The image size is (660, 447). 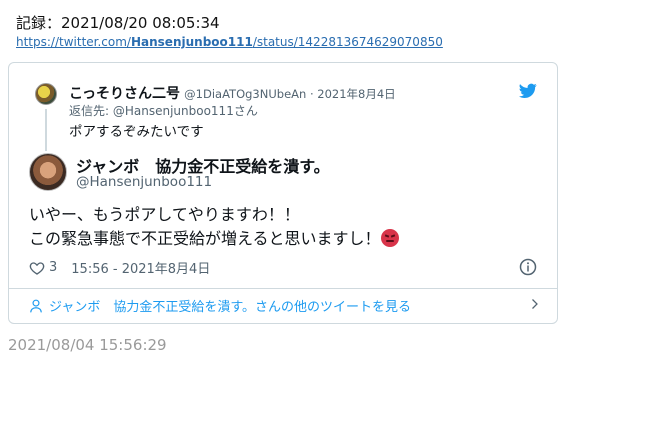 What do you see at coordinates (164, 214) in the screenshot?
I see `tweet-line-1: いやー、もうポアしてやりますわ！！` at bounding box center [164, 214].